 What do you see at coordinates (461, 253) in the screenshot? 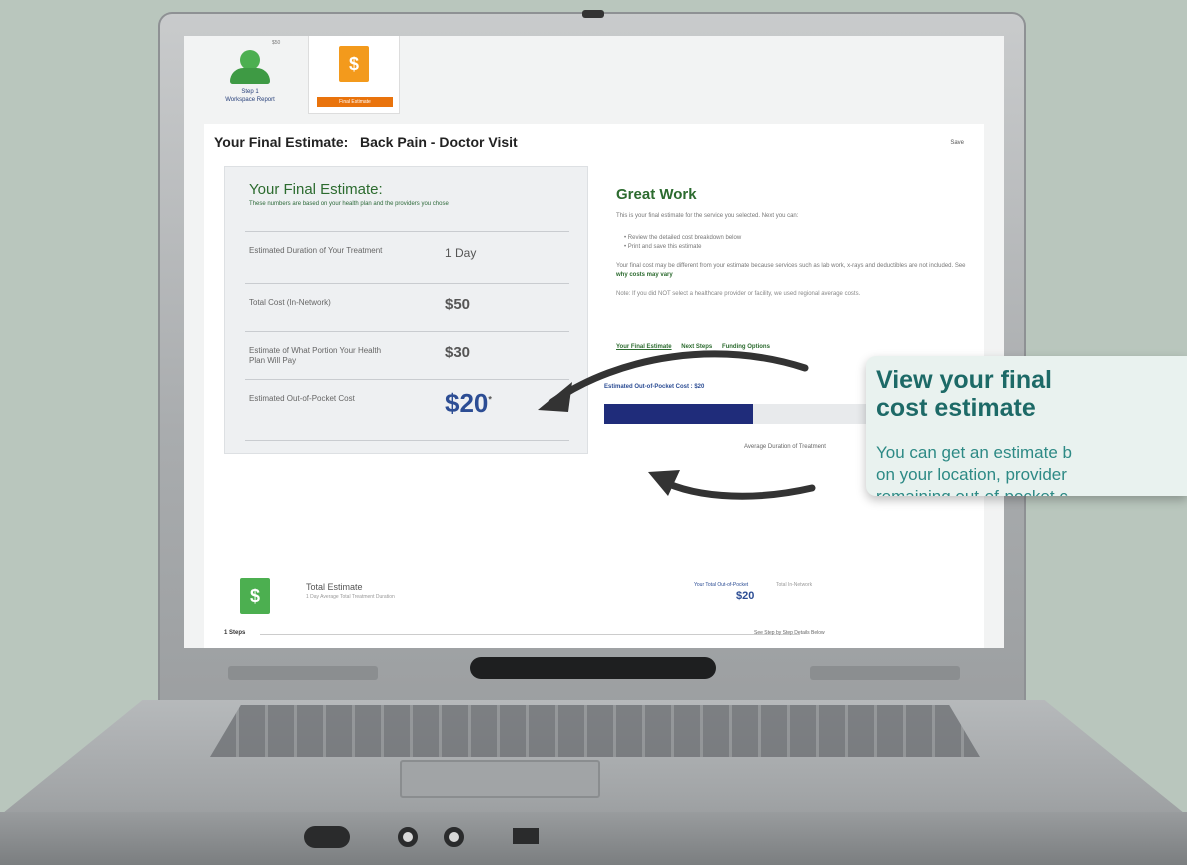
I see `duration-value: 1 Day` at bounding box center [461, 253].